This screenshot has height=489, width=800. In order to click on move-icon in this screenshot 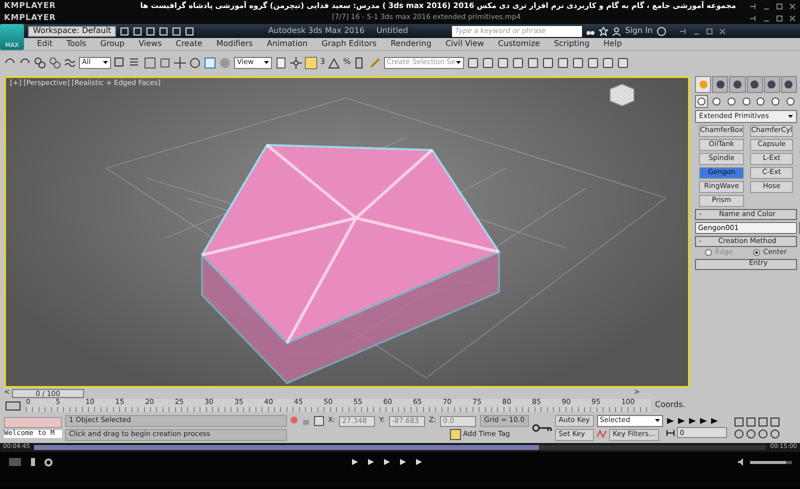, I will do `click(180, 62)`.